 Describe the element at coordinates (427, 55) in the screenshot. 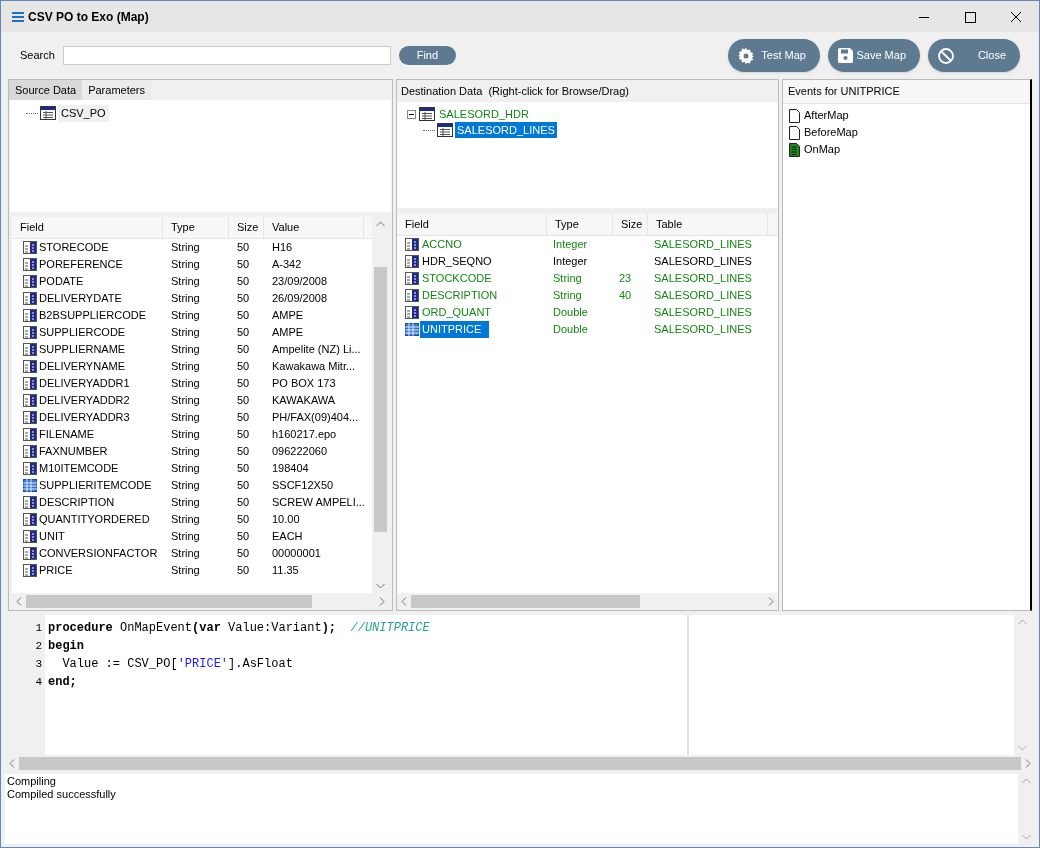

I see `find-button: Find` at that location.